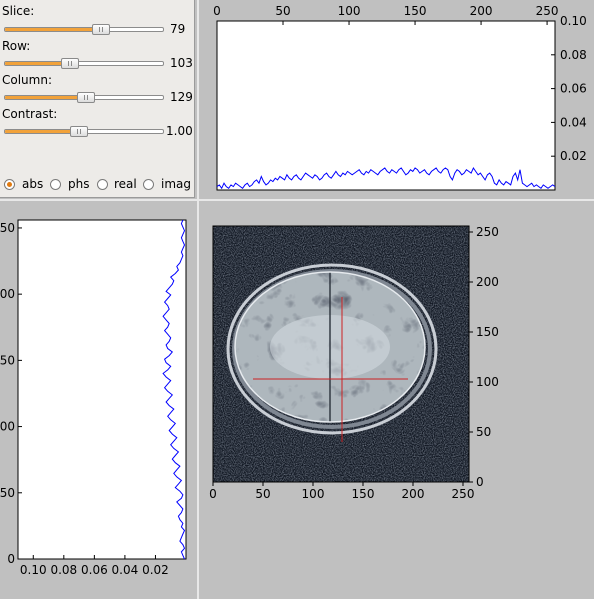 The width and height of the screenshot is (594, 599). What do you see at coordinates (7, 360) in the screenshot?
I see `column-profile-y-tick-label: 150` at bounding box center [7, 360].